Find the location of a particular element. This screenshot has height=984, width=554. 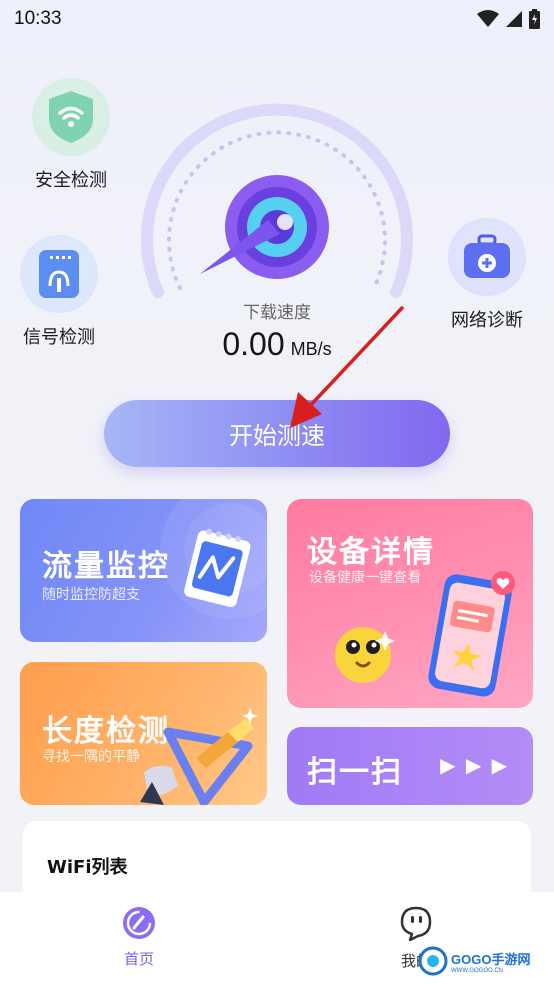

profile-face-icon is located at coordinates (416, 924).